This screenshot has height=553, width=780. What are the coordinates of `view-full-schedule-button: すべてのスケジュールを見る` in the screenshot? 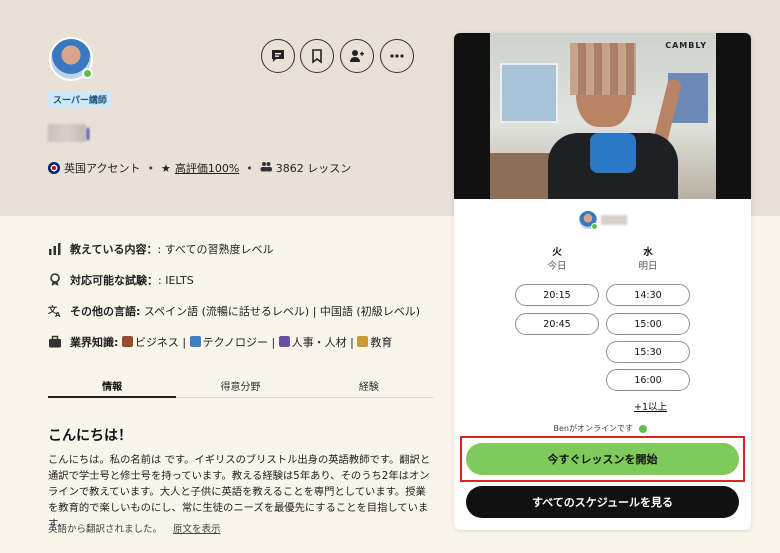 It's located at (602, 502).